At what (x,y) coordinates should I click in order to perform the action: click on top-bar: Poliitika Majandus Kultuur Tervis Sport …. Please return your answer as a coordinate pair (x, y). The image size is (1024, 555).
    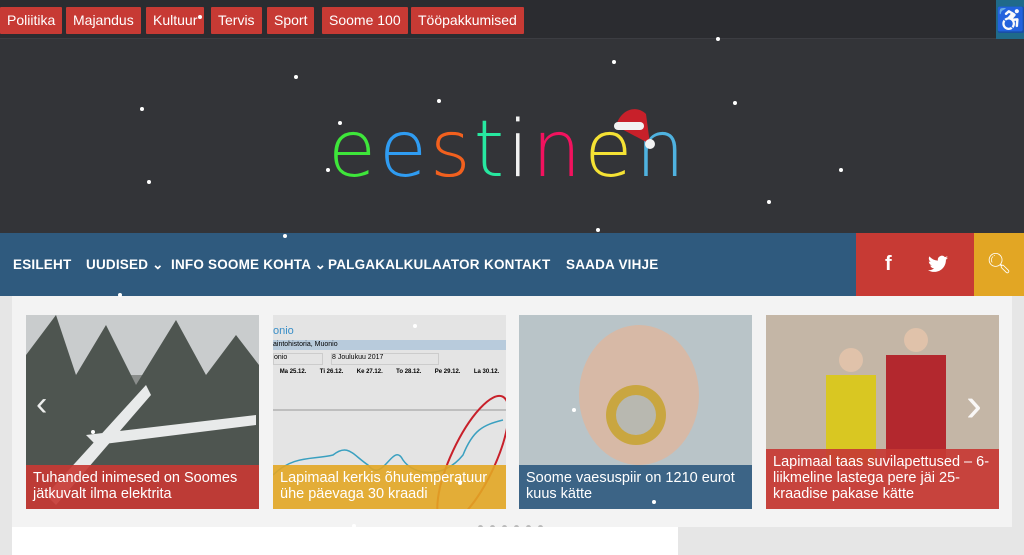
    Looking at the image, I should click on (512, 19).